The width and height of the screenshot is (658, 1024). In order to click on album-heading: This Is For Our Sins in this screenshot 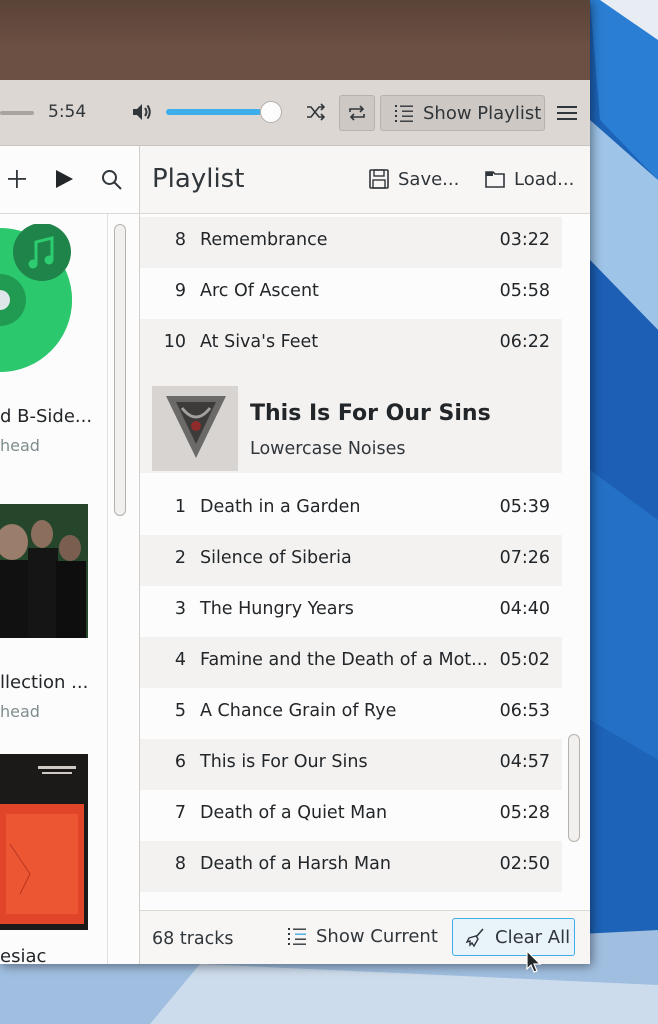, I will do `click(370, 413)`.